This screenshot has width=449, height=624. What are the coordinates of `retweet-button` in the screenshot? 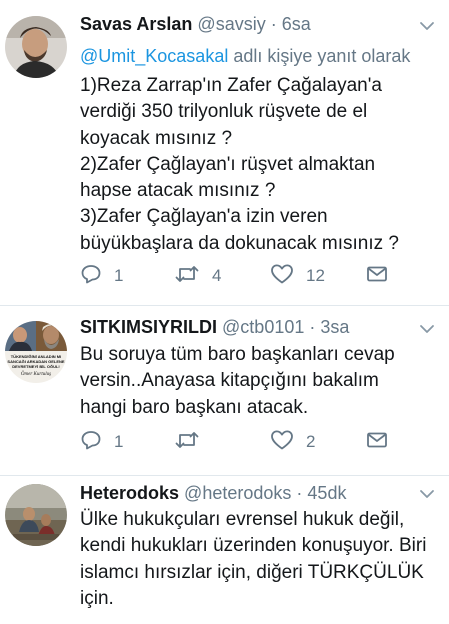 It's located at (193, 442).